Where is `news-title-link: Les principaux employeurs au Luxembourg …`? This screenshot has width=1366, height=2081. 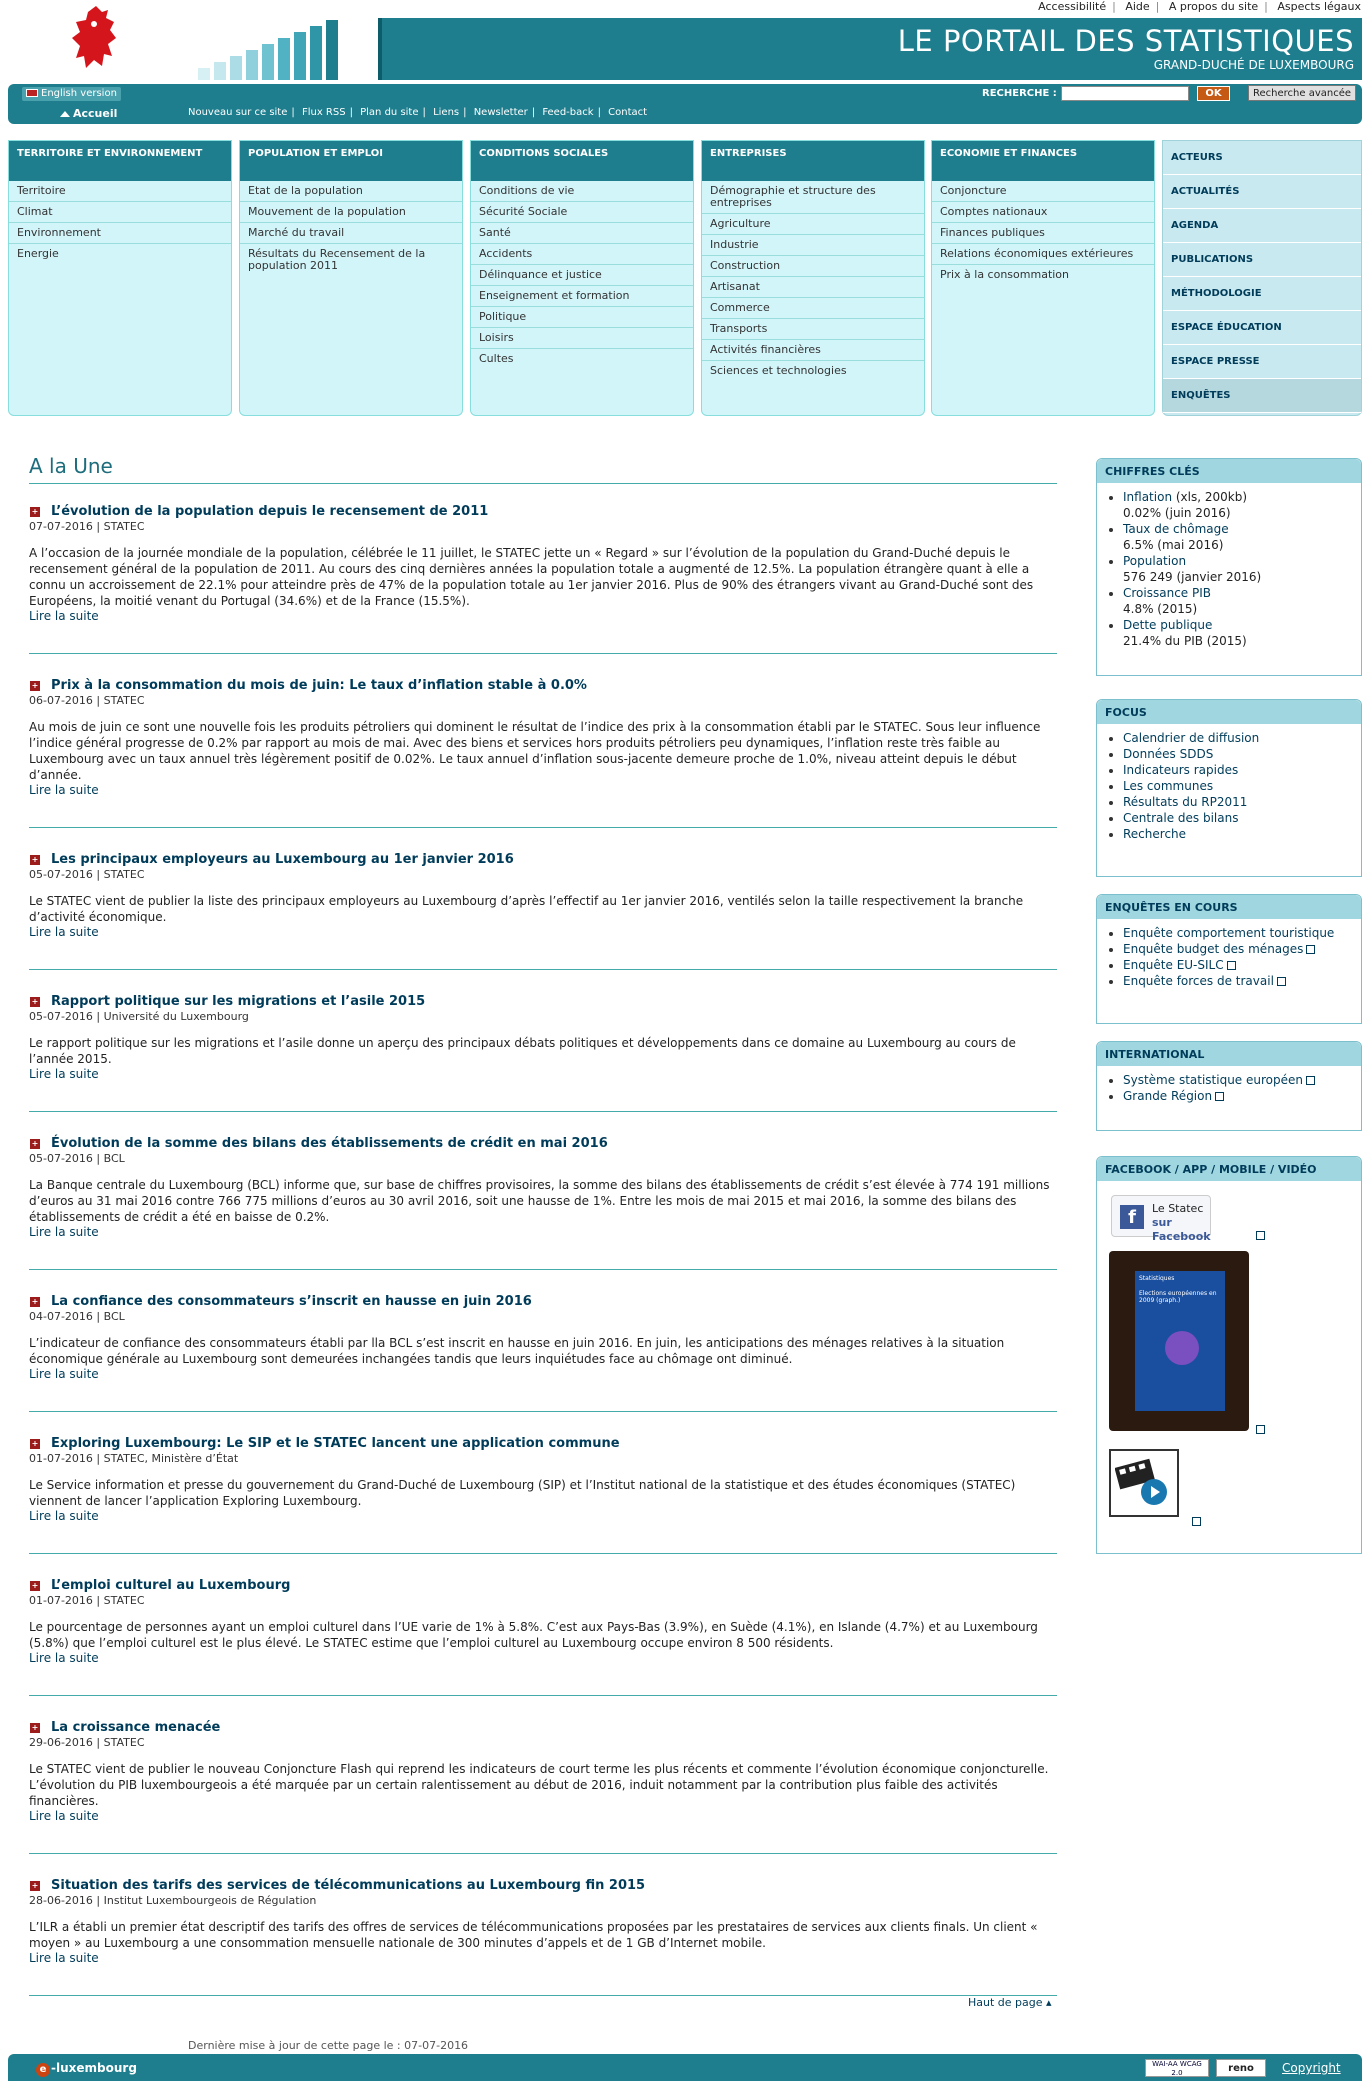 news-title-link: Les principaux employeurs au Luxembourg … is located at coordinates (282, 859).